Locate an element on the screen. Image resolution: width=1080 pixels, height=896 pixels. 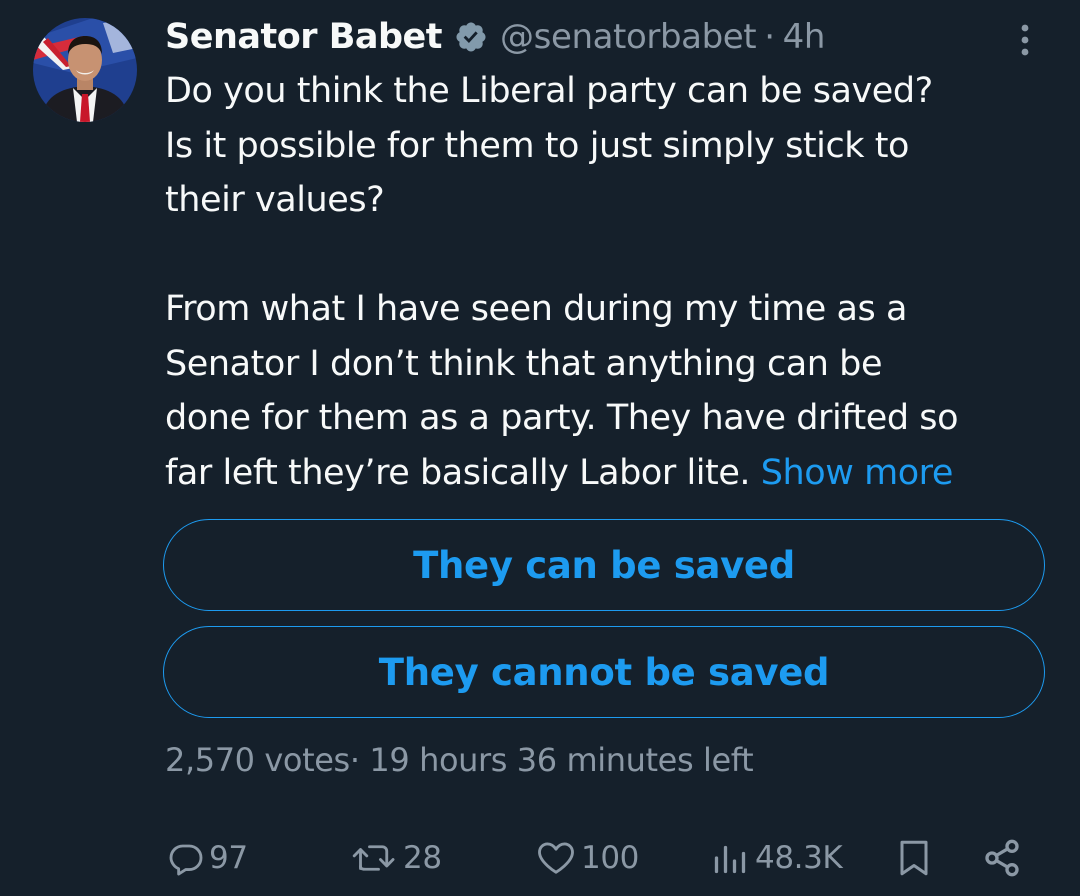
author-handle: @senatorbabet is located at coordinates (628, 37).